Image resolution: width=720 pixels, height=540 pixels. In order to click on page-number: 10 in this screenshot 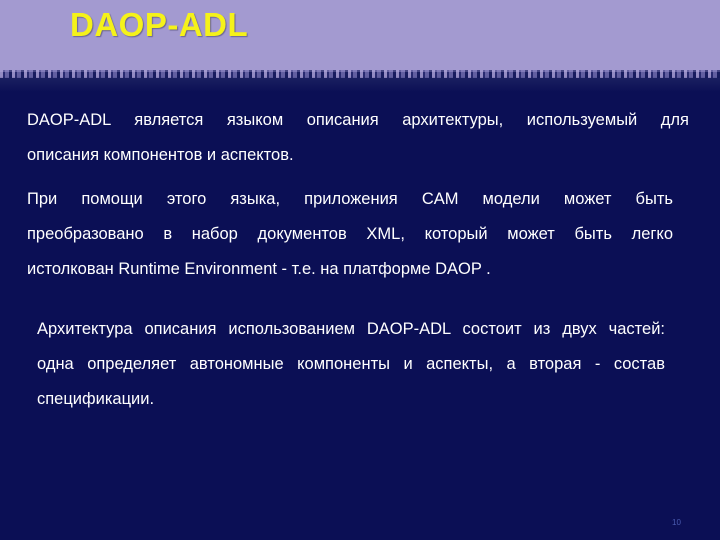, I will do `click(676, 522)`.